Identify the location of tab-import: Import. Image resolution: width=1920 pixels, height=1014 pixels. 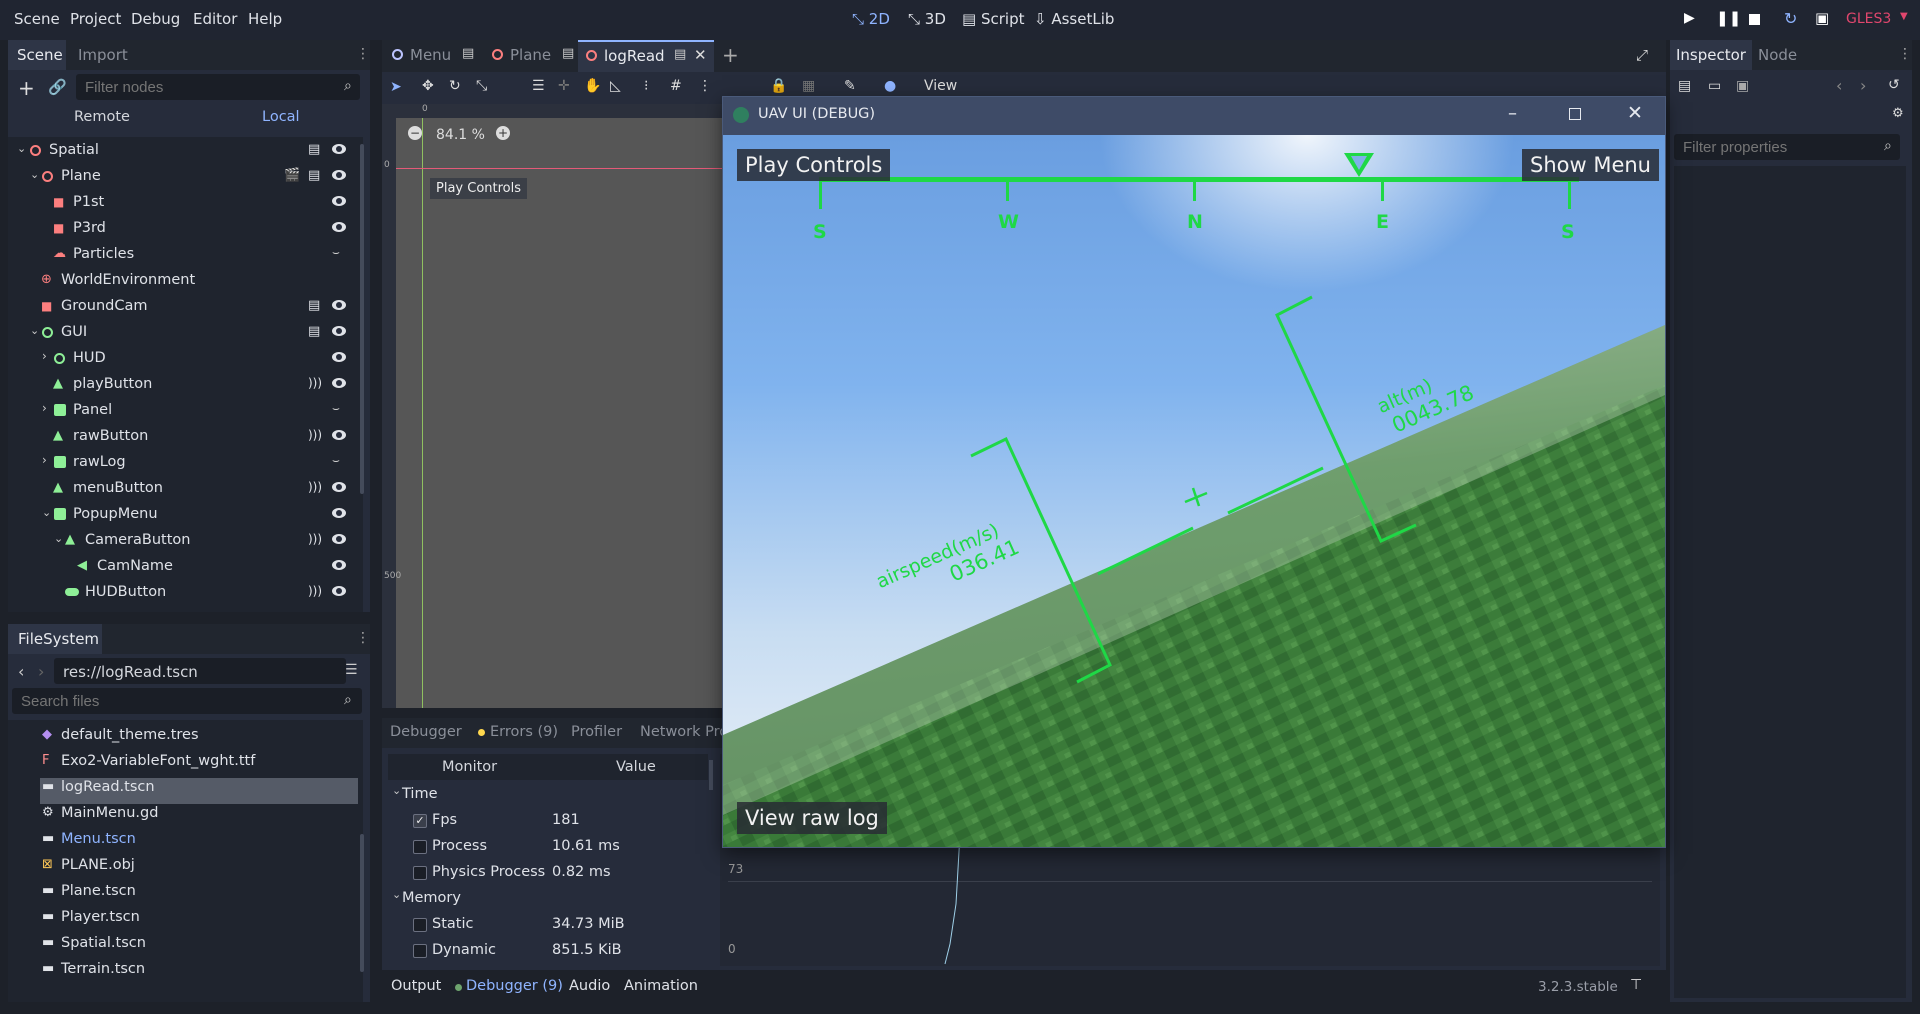
(103, 55).